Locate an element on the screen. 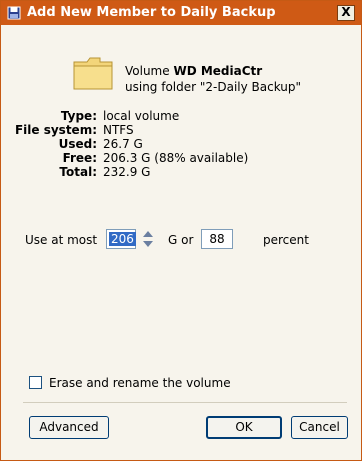 This screenshot has width=364, height=463. info-label: Used: is located at coordinates (77, 144).